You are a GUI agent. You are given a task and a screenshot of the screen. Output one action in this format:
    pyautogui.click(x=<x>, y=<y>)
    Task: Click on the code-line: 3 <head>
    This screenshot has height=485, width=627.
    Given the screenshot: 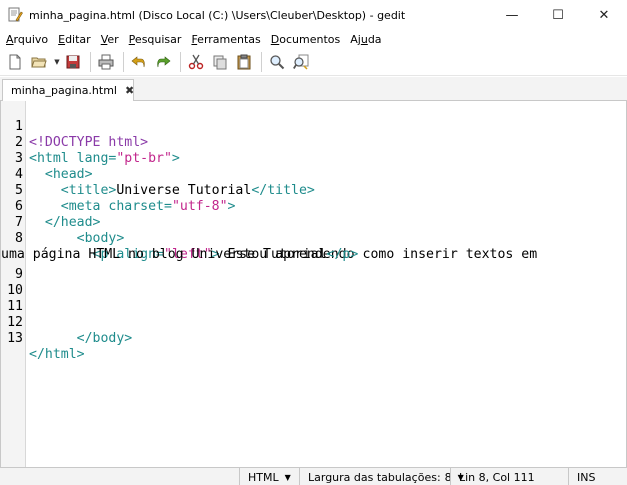 What is the action you would take?
    pyautogui.click(x=313, y=158)
    